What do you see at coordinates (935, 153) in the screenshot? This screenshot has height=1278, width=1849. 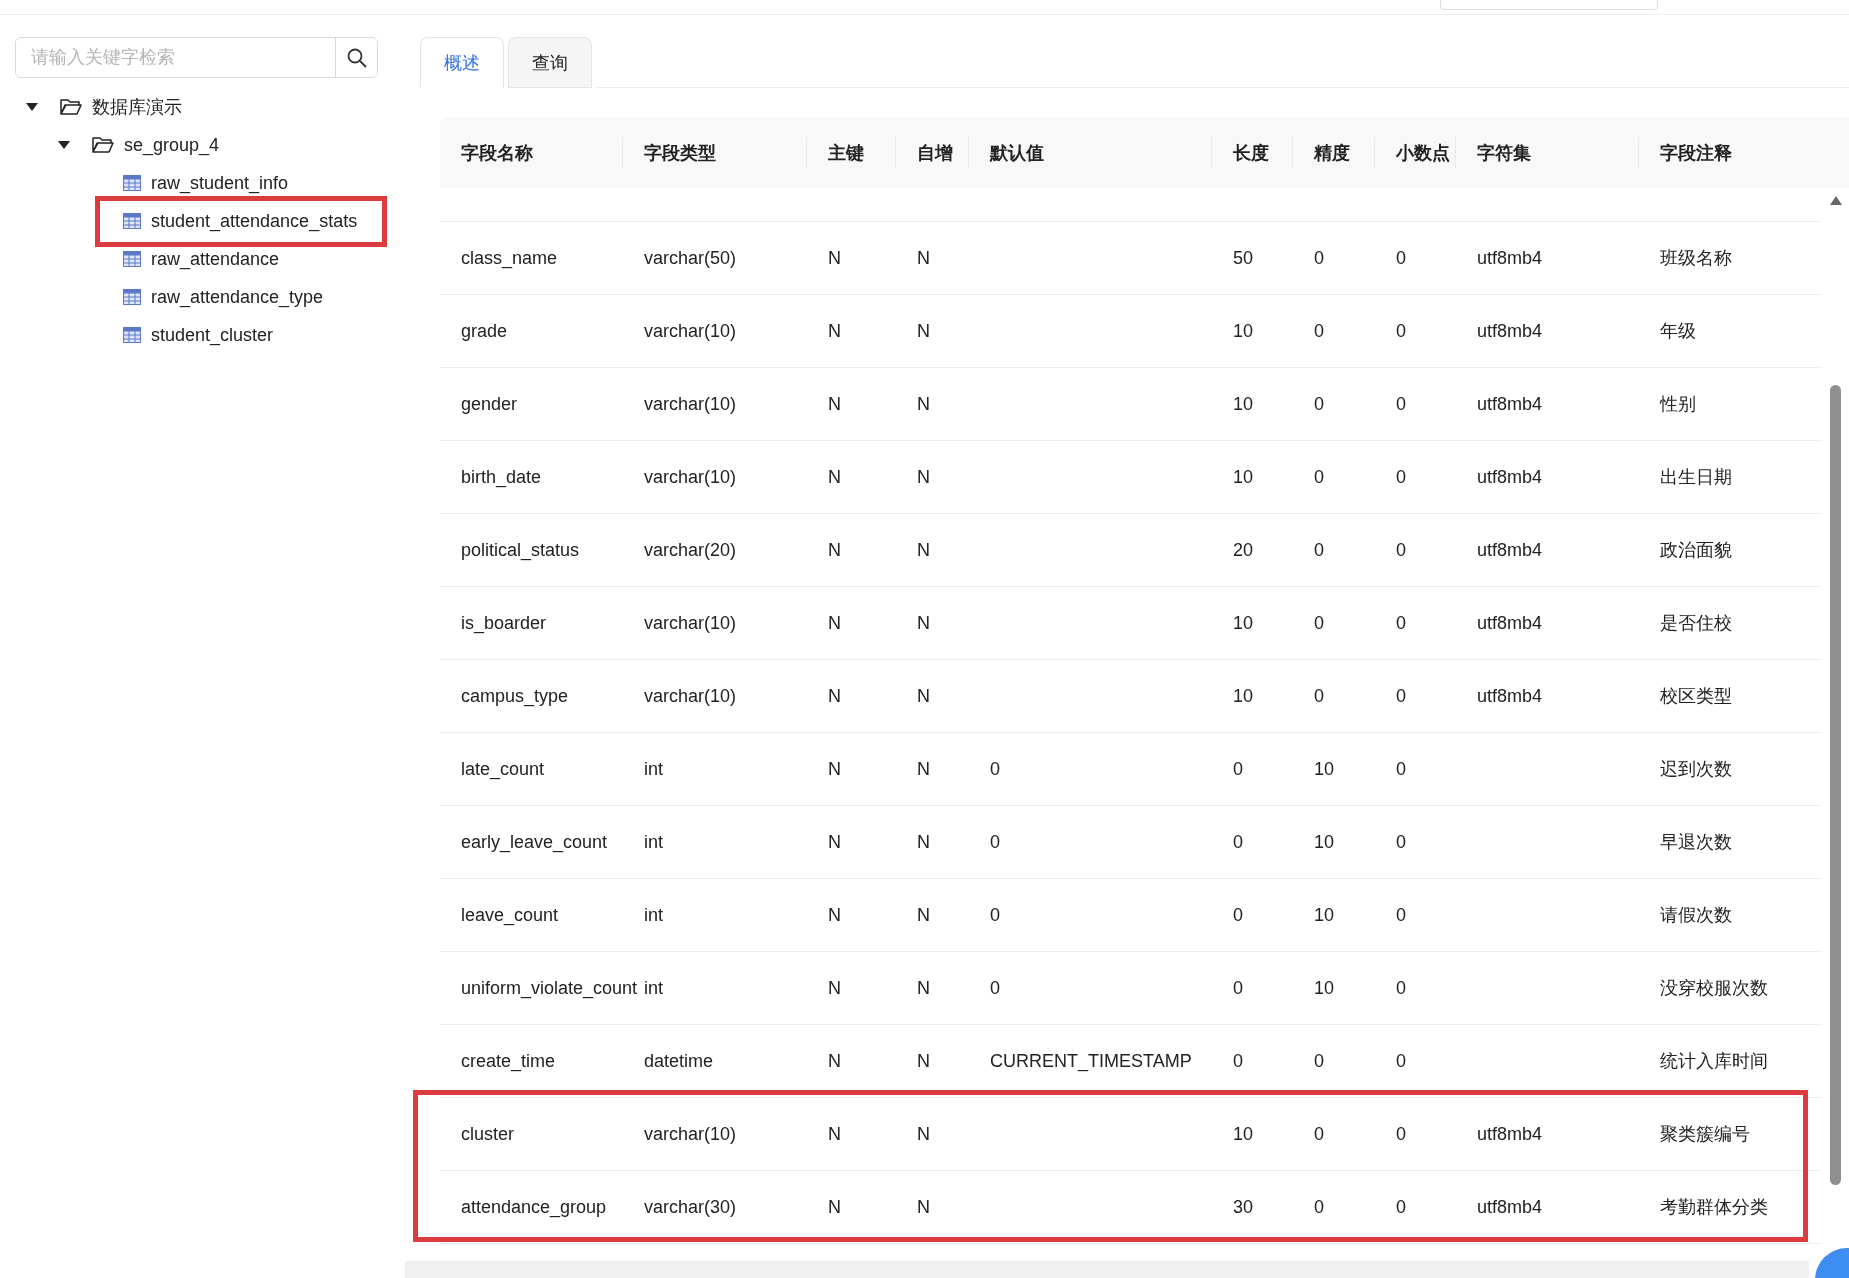 I see `column-header: 自增` at bounding box center [935, 153].